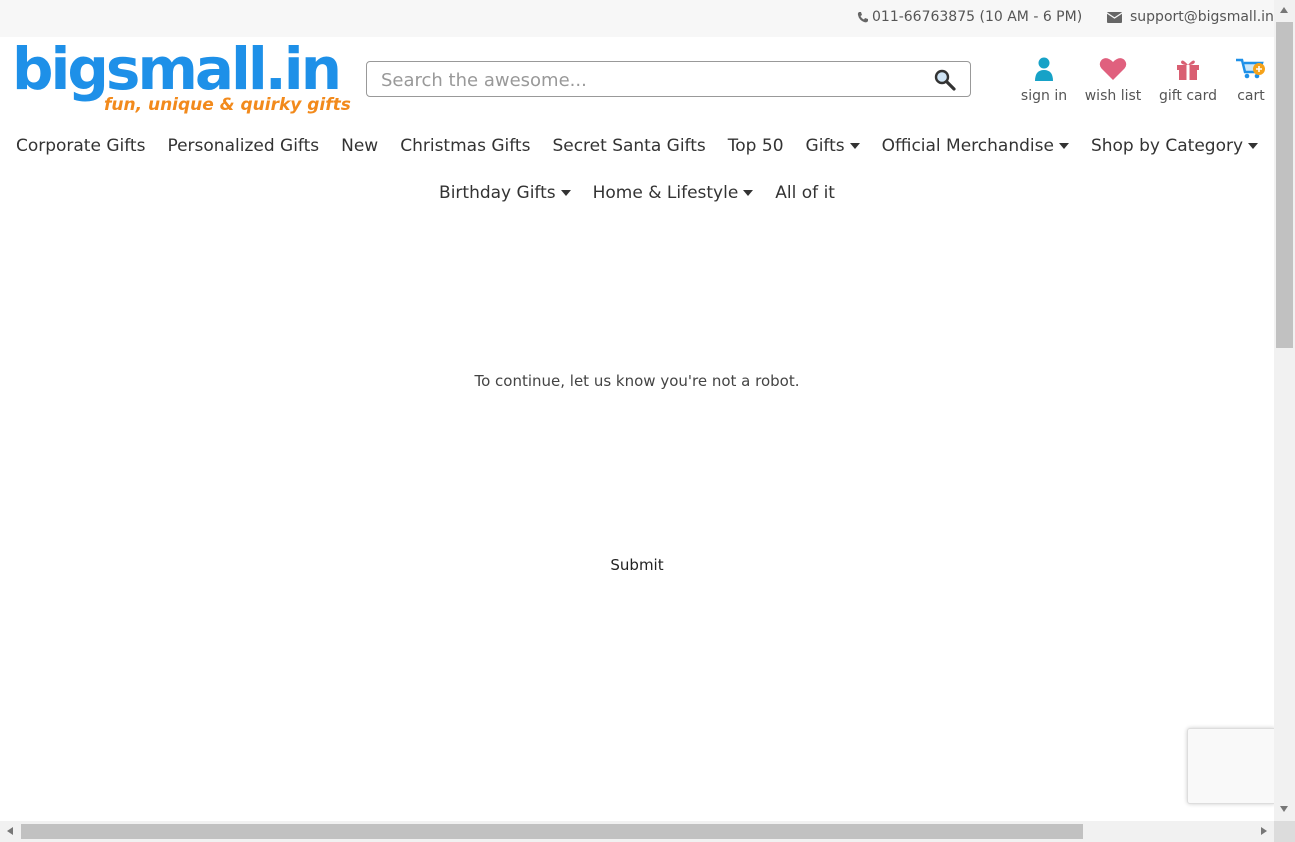 Image resolution: width=1295 pixels, height=842 pixels. Describe the element at coordinates (1188, 96) in the screenshot. I see `gift-card-label: gift card` at that location.